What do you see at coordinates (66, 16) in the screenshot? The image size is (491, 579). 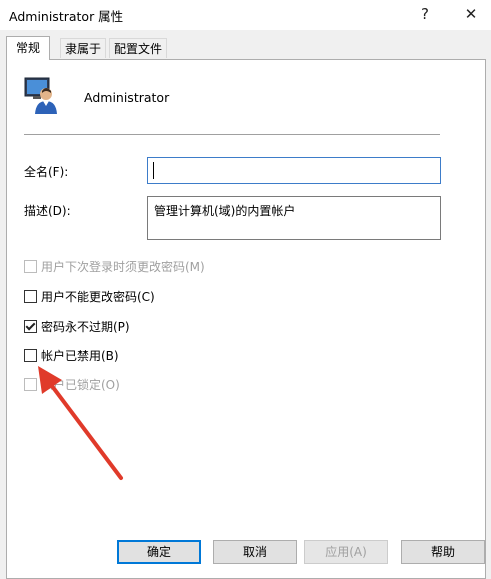 I see `window-title: Administrator 属性` at bounding box center [66, 16].